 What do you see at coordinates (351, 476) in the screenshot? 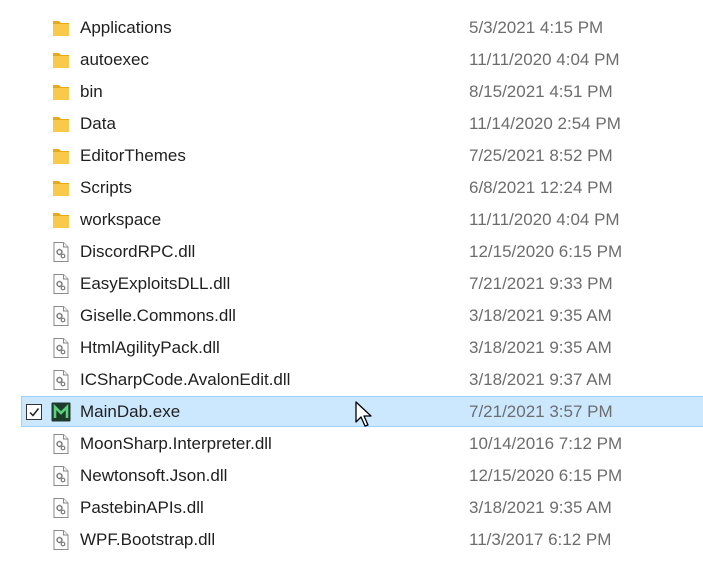
I see `file-row: Newtonsoft.Json.dll 12/15/2020 6:15 PM` at bounding box center [351, 476].